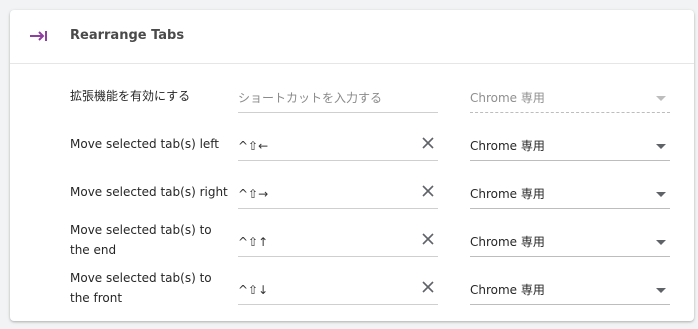 This screenshot has height=329, width=698. What do you see at coordinates (145, 144) in the screenshot?
I see `command-label: Move selected tab(s) left` at bounding box center [145, 144].